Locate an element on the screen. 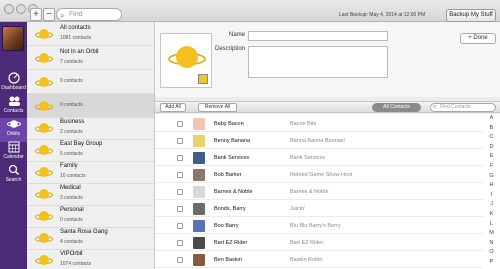 This screenshot has height=269, width=500. contact-row: Baby Bacon Bacon Bits is located at coordinates (319, 124).